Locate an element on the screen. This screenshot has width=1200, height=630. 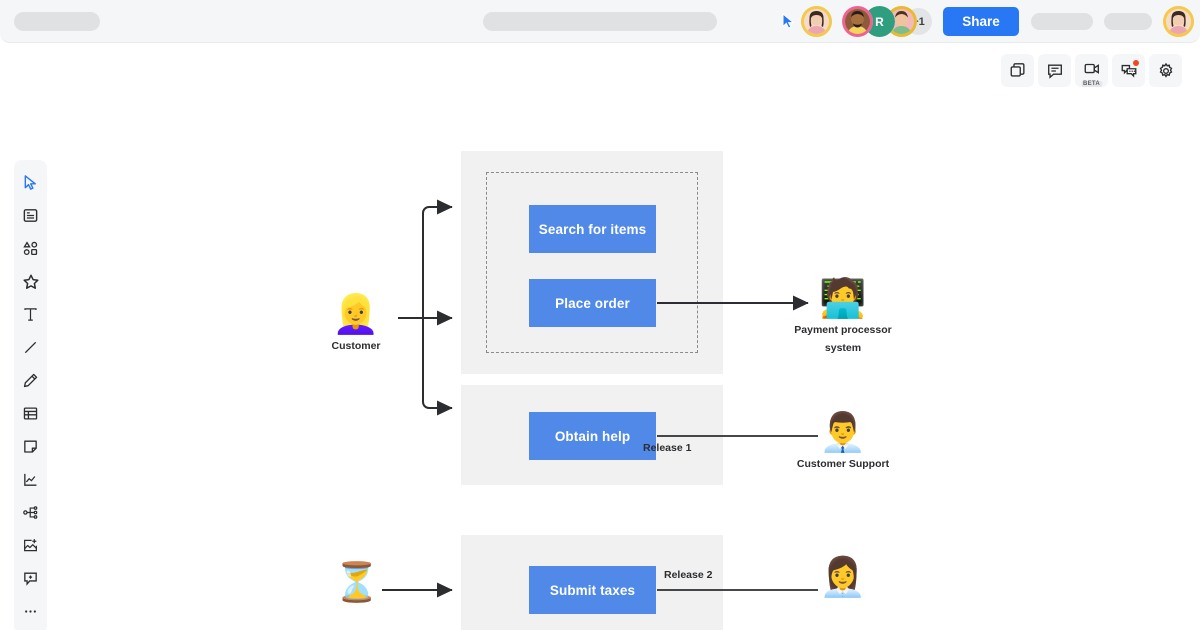
toolbar-placeholder-right-two is located at coordinates (1128, 21).